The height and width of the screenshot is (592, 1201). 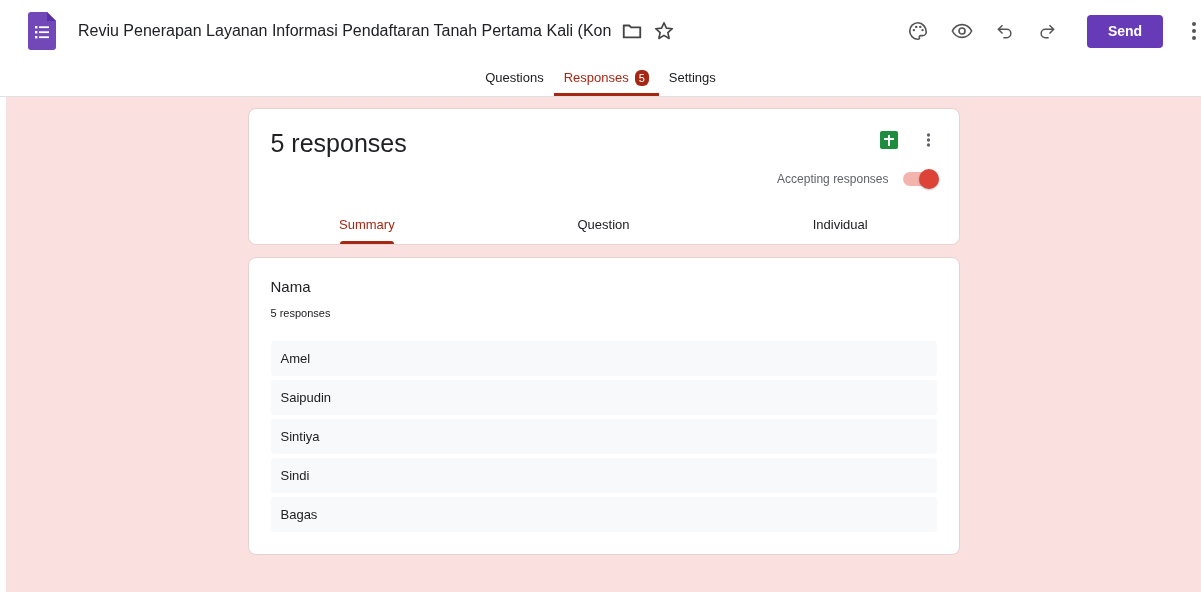 I want to click on star-icon, so click(x=664, y=31).